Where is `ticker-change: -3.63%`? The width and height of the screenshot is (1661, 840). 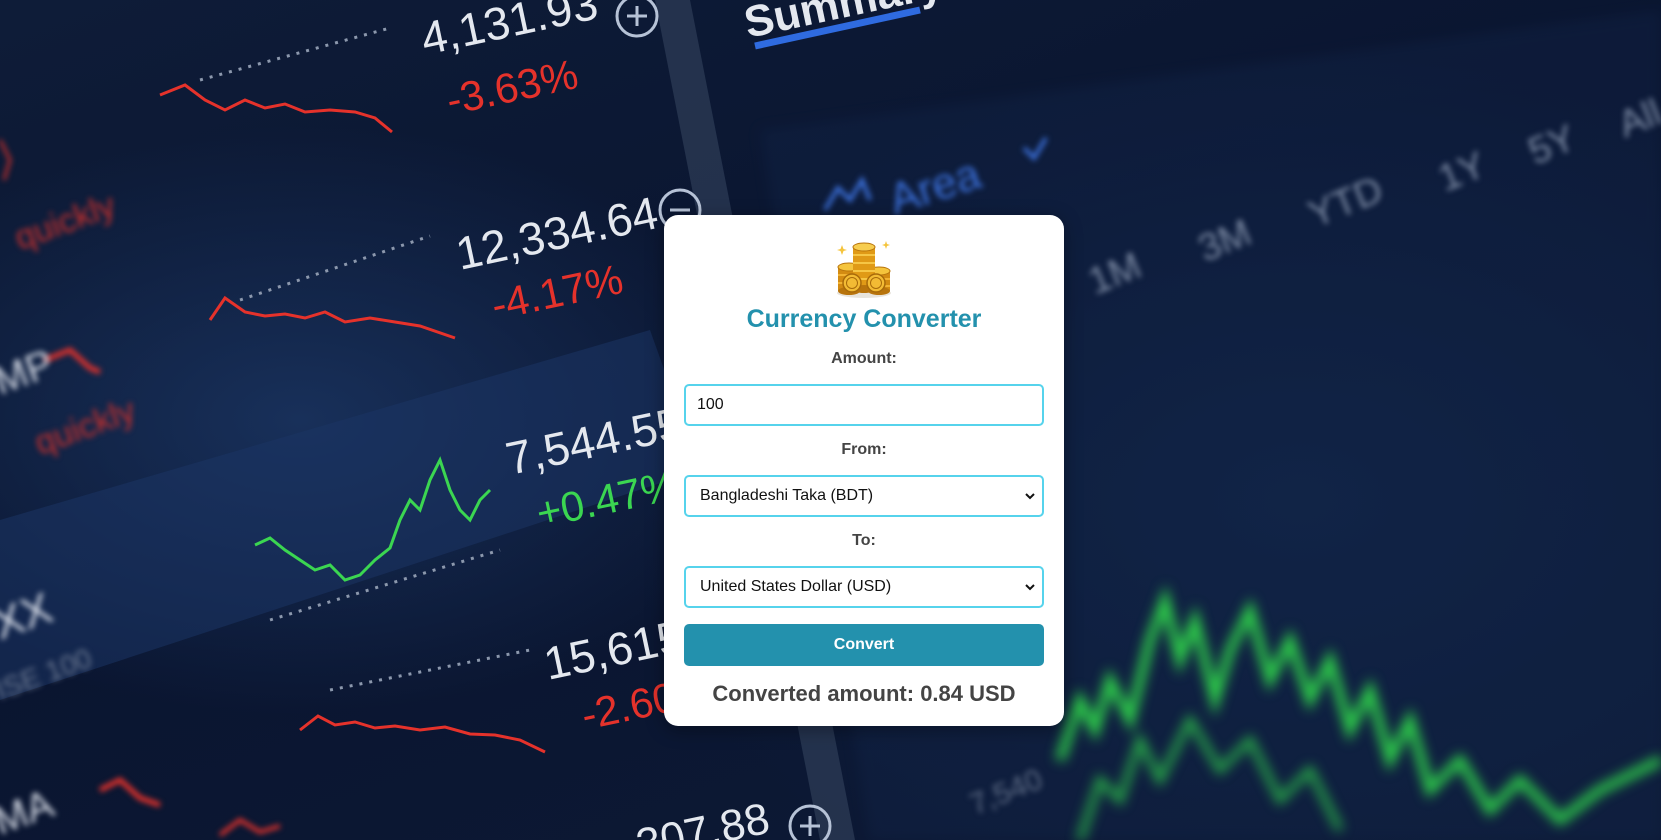
ticker-change: -3.63% is located at coordinates (512, 87).